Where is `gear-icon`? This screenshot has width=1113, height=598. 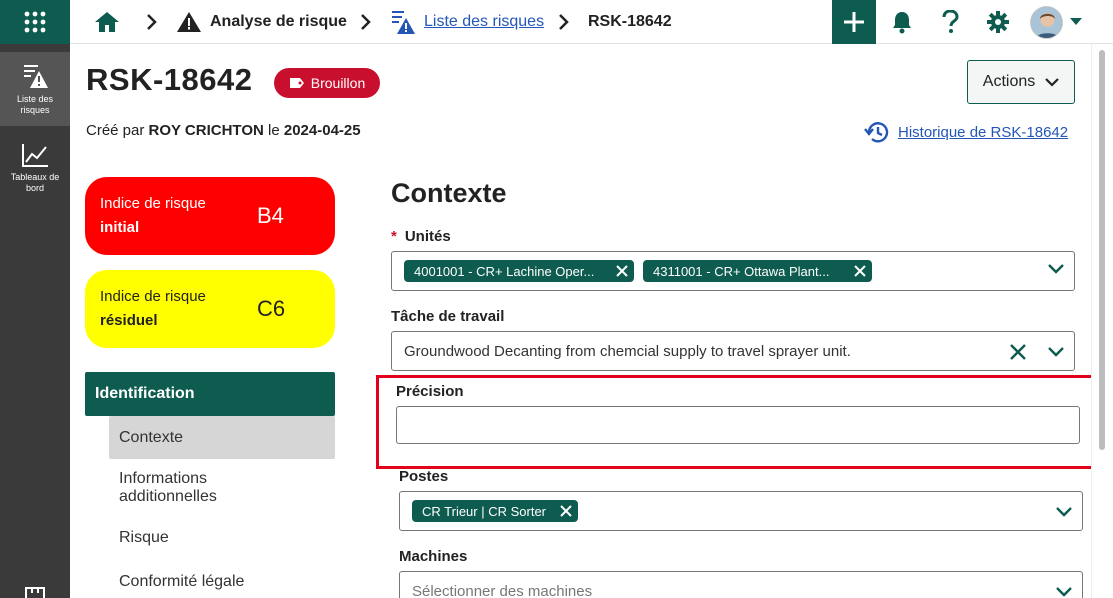
gear-icon is located at coordinates (998, 22).